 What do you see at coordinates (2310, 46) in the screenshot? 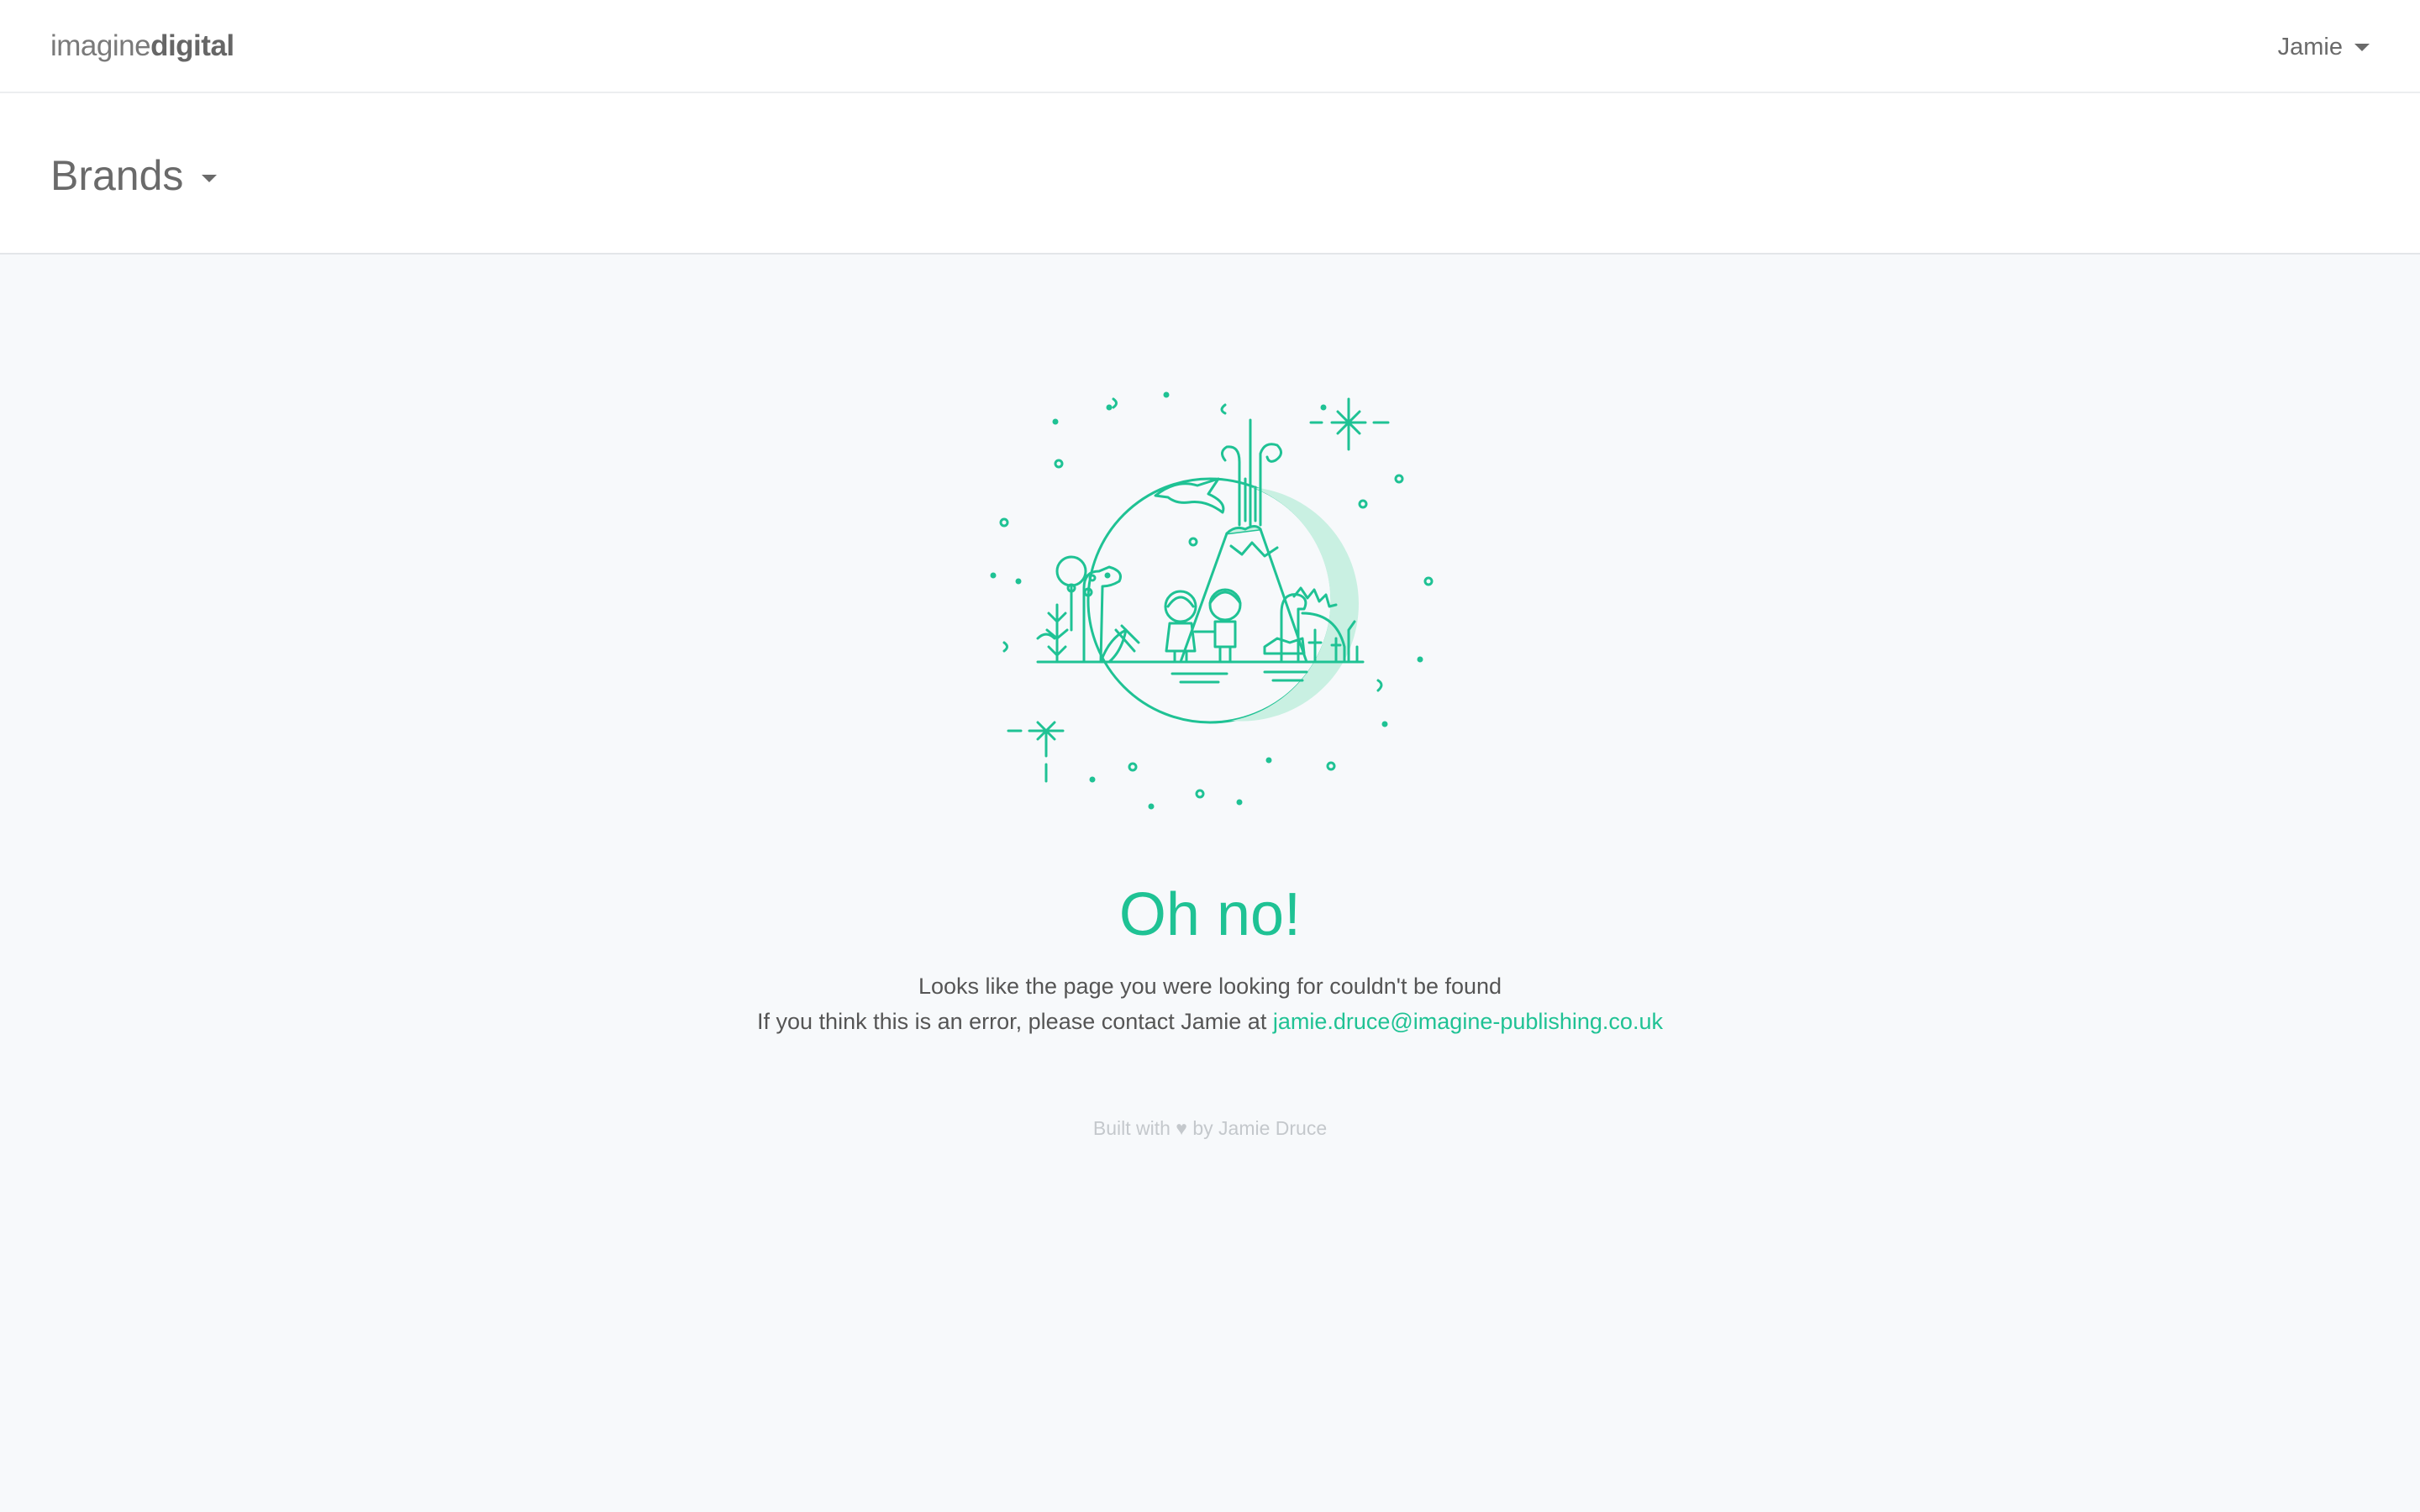
I see `user-name: Jamie` at bounding box center [2310, 46].